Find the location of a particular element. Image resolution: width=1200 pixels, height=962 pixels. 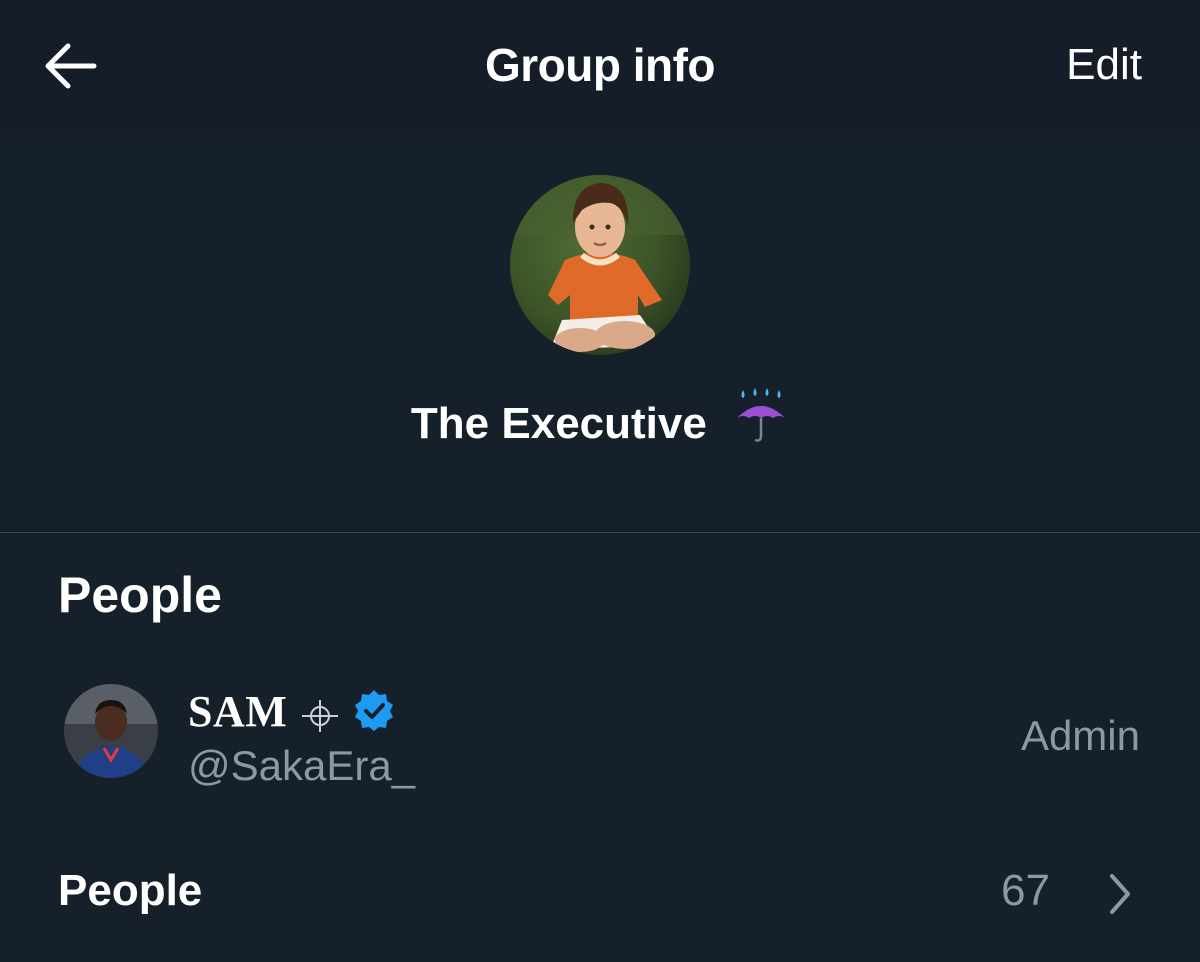

group-name-row: The Executive is located at coordinates (600, 421).